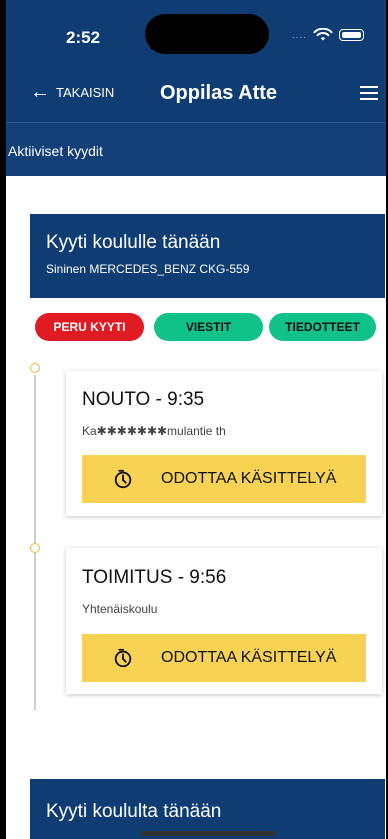  I want to click on back-button: ← TAKAISIN, so click(72, 92).